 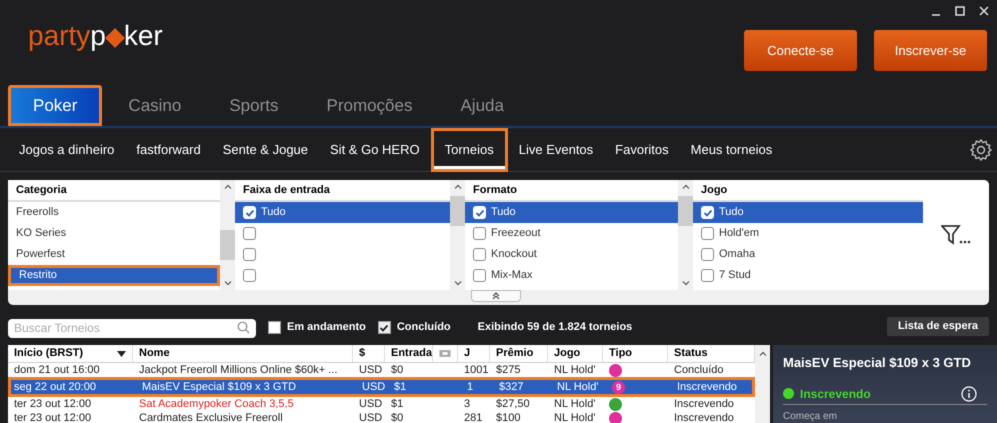 What do you see at coordinates (516, 233) in the screenshot?
I see `filter-option: Freezeout` at bounding box center [516, 233].